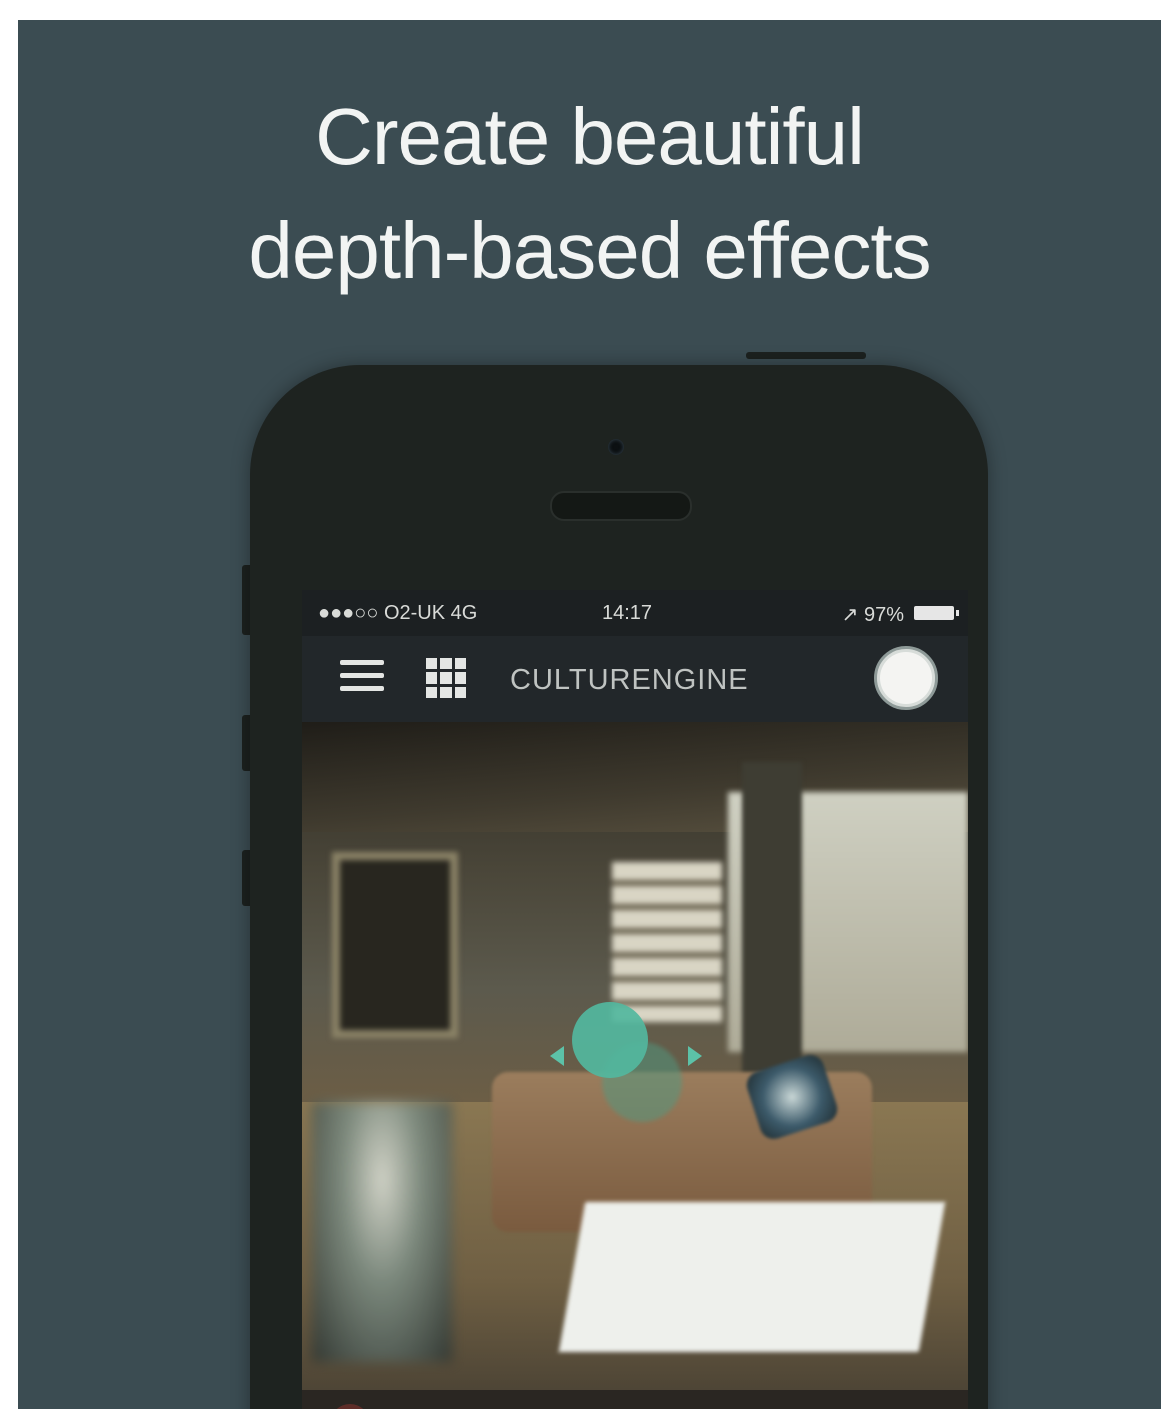 This screenshot has width=1161, height=1409. What do you see at coordinates (695, 1056) in the screenshot?
I see `drag-right-arrow-icon` at bounding box center [695, 1056].